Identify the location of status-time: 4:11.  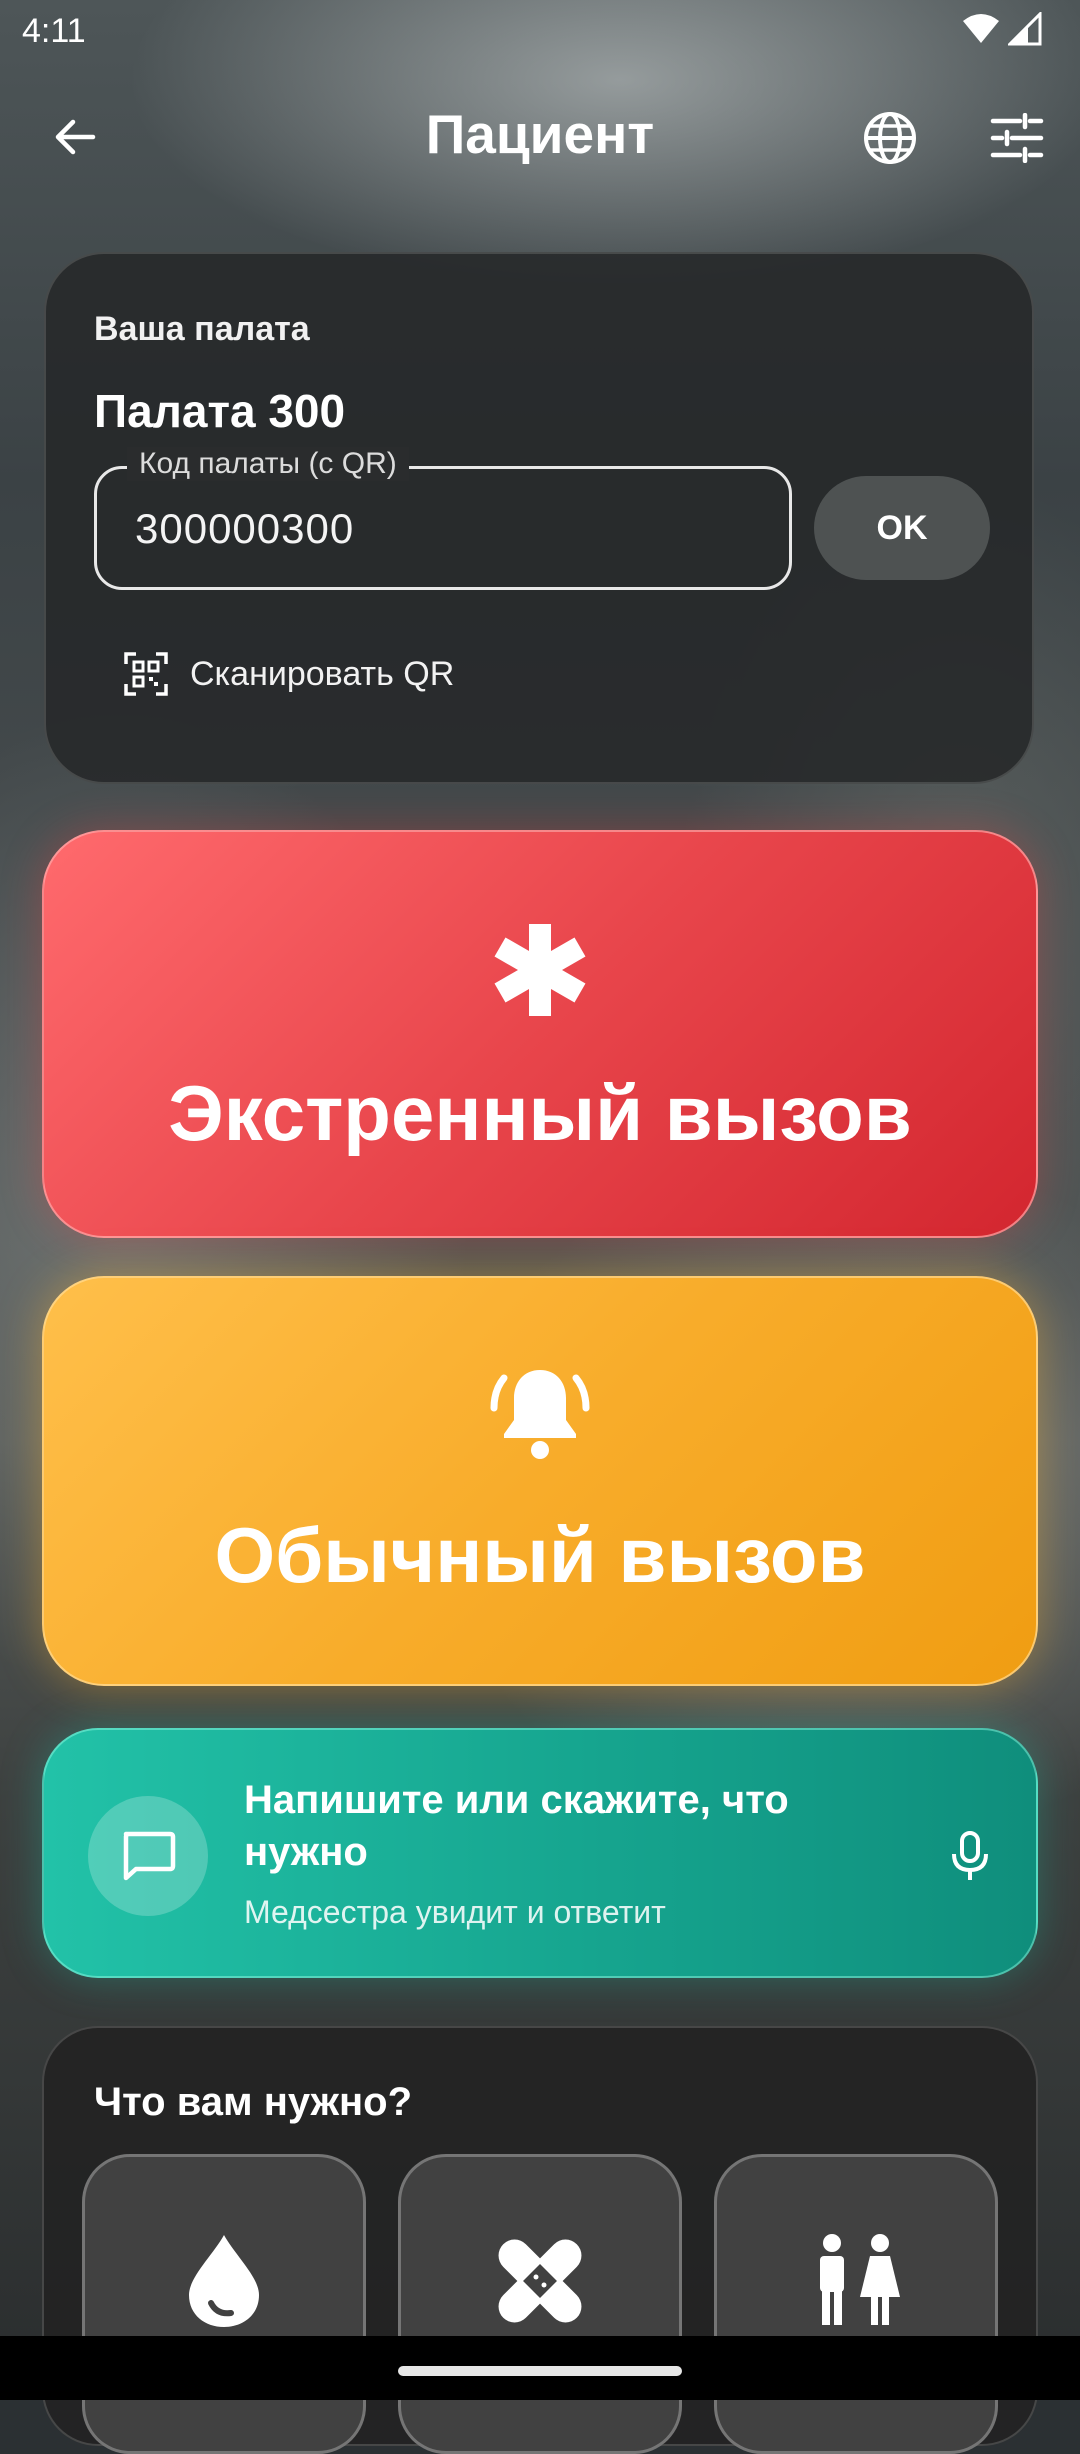
(54, 31).